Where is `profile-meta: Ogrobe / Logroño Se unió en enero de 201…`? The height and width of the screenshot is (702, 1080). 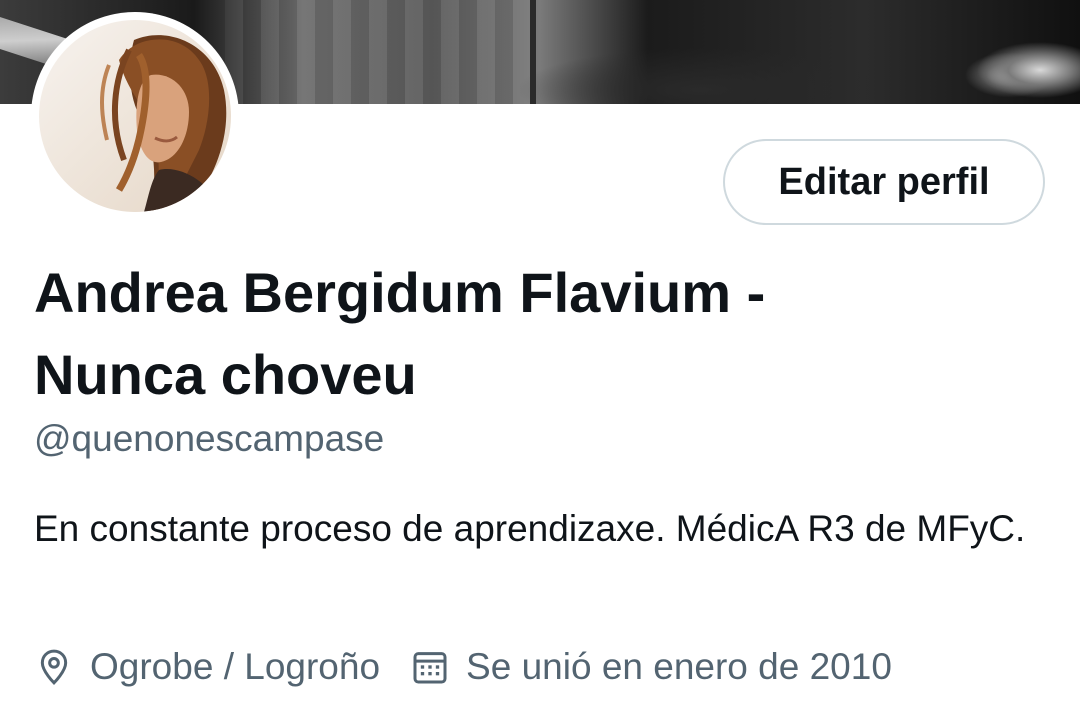
profile-meta: Ogrobe / Logroño Se unió en enero de 201… is located at coordinates (463, 667).